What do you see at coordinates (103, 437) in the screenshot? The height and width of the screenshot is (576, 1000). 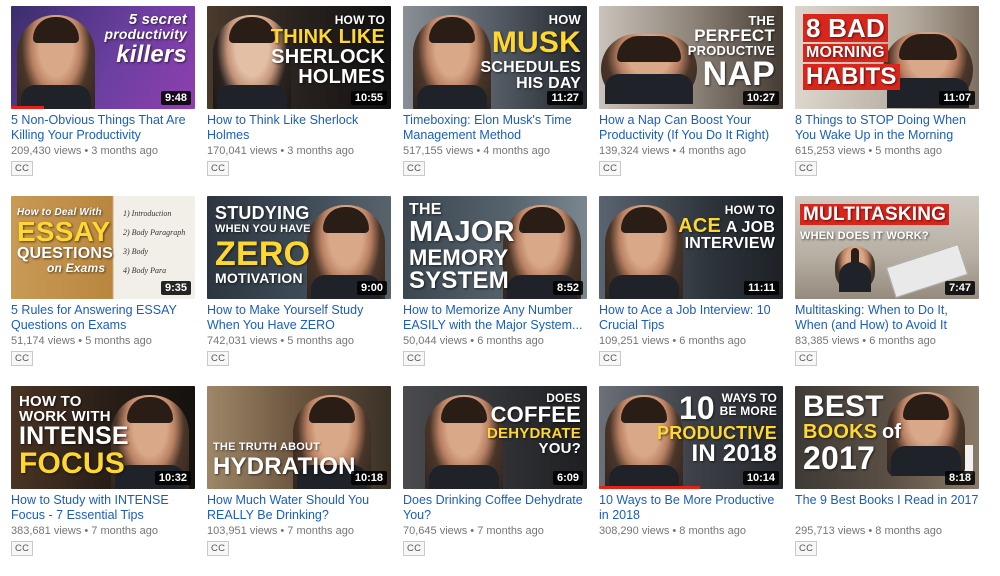 I see `video-thumbnail: HOW TO WORK WITH INTENSE FOCUS 10:32` at bounding box center [103, 437].